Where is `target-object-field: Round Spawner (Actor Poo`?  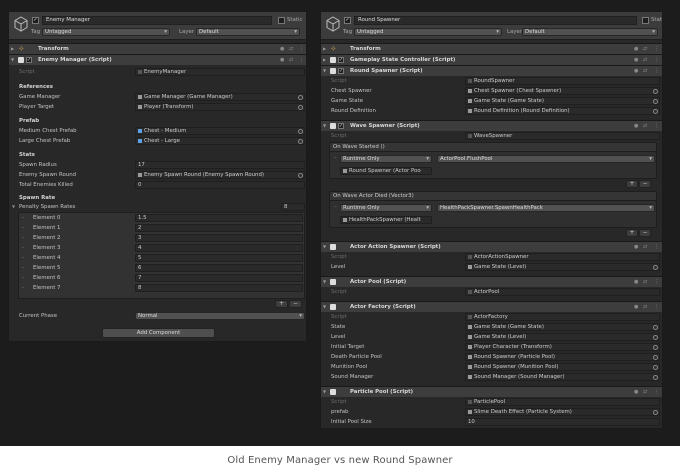 target-object-field: Round Spawner (Actor Poo is located at coordinates (386, 171).